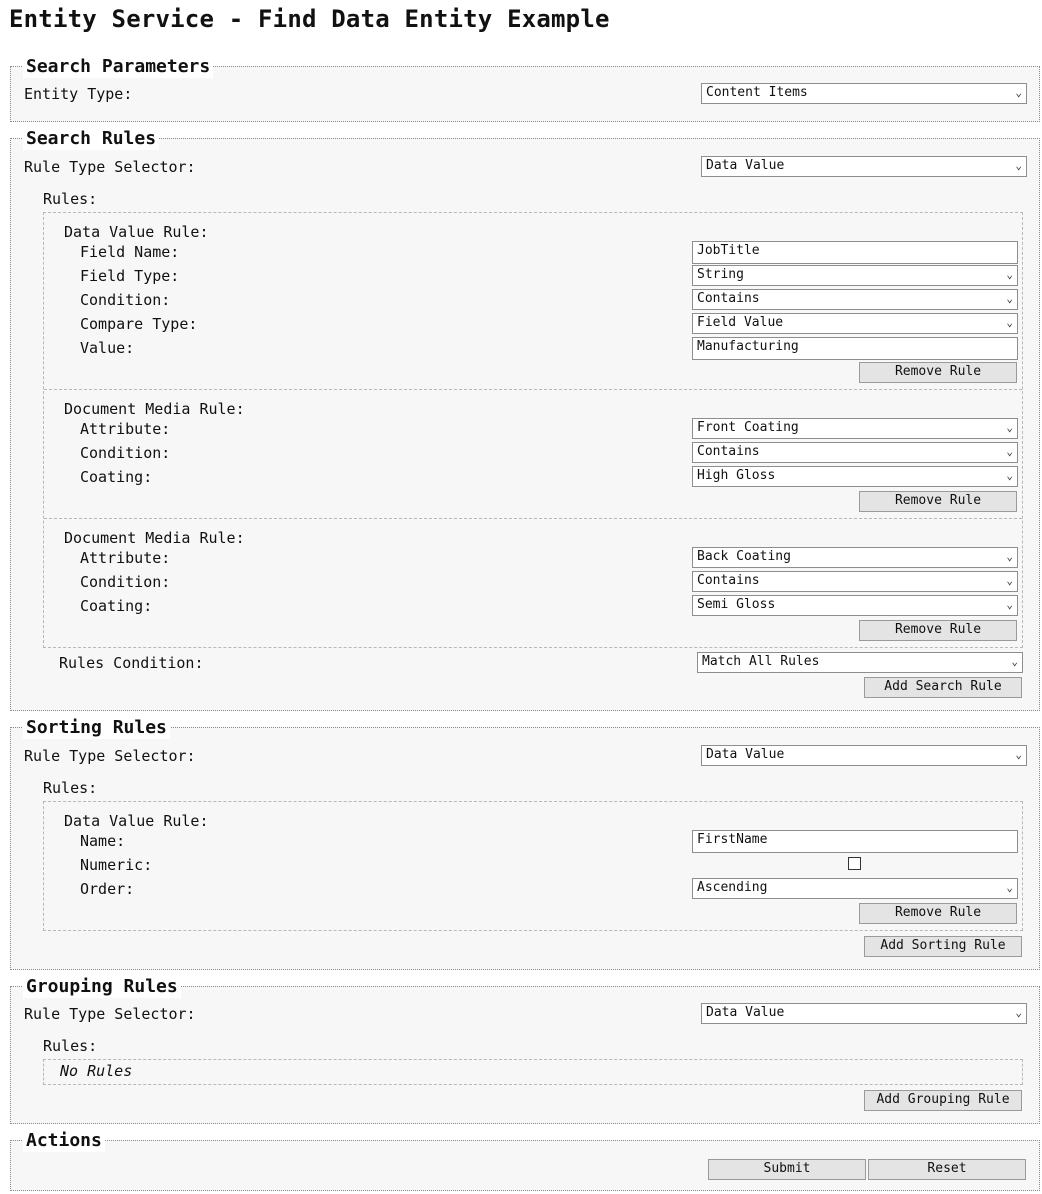  I want to click on coating-value: High Gloss, so click(736, 475).